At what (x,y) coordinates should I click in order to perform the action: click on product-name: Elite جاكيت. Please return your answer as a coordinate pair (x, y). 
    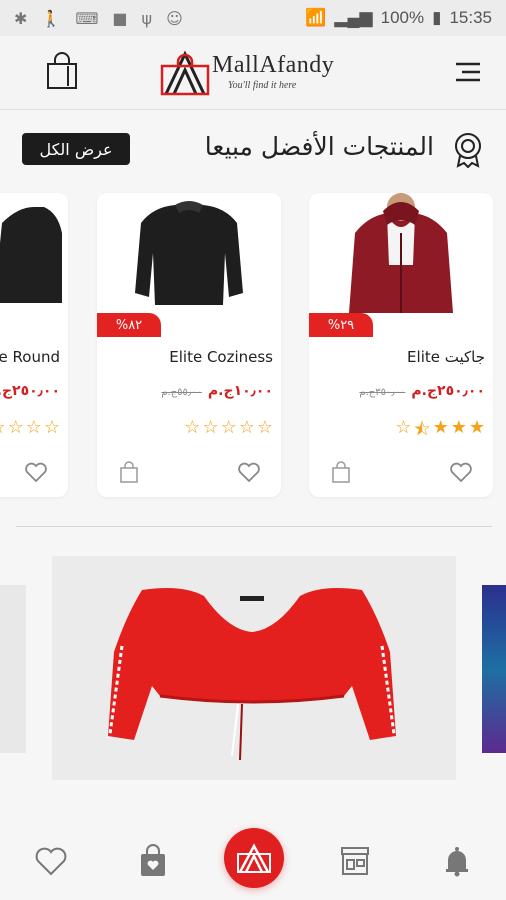
    Looking at the image, I should click on (446, 357).